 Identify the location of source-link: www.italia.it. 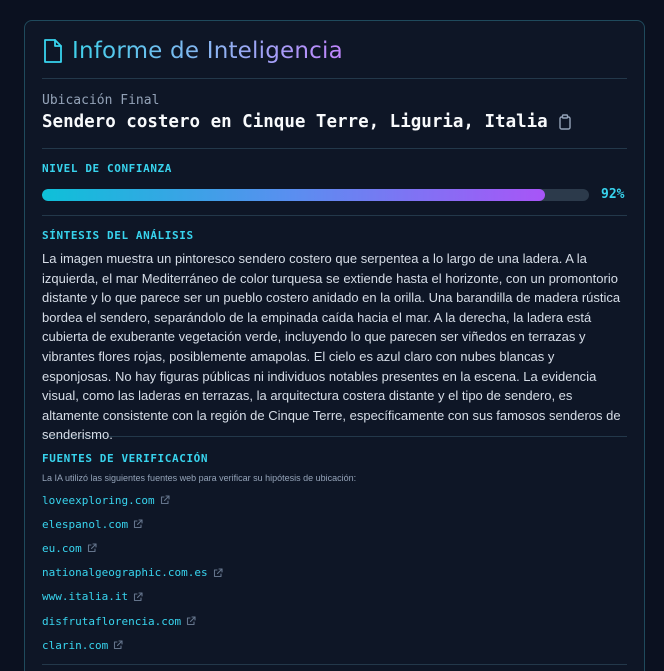
(92, 596).